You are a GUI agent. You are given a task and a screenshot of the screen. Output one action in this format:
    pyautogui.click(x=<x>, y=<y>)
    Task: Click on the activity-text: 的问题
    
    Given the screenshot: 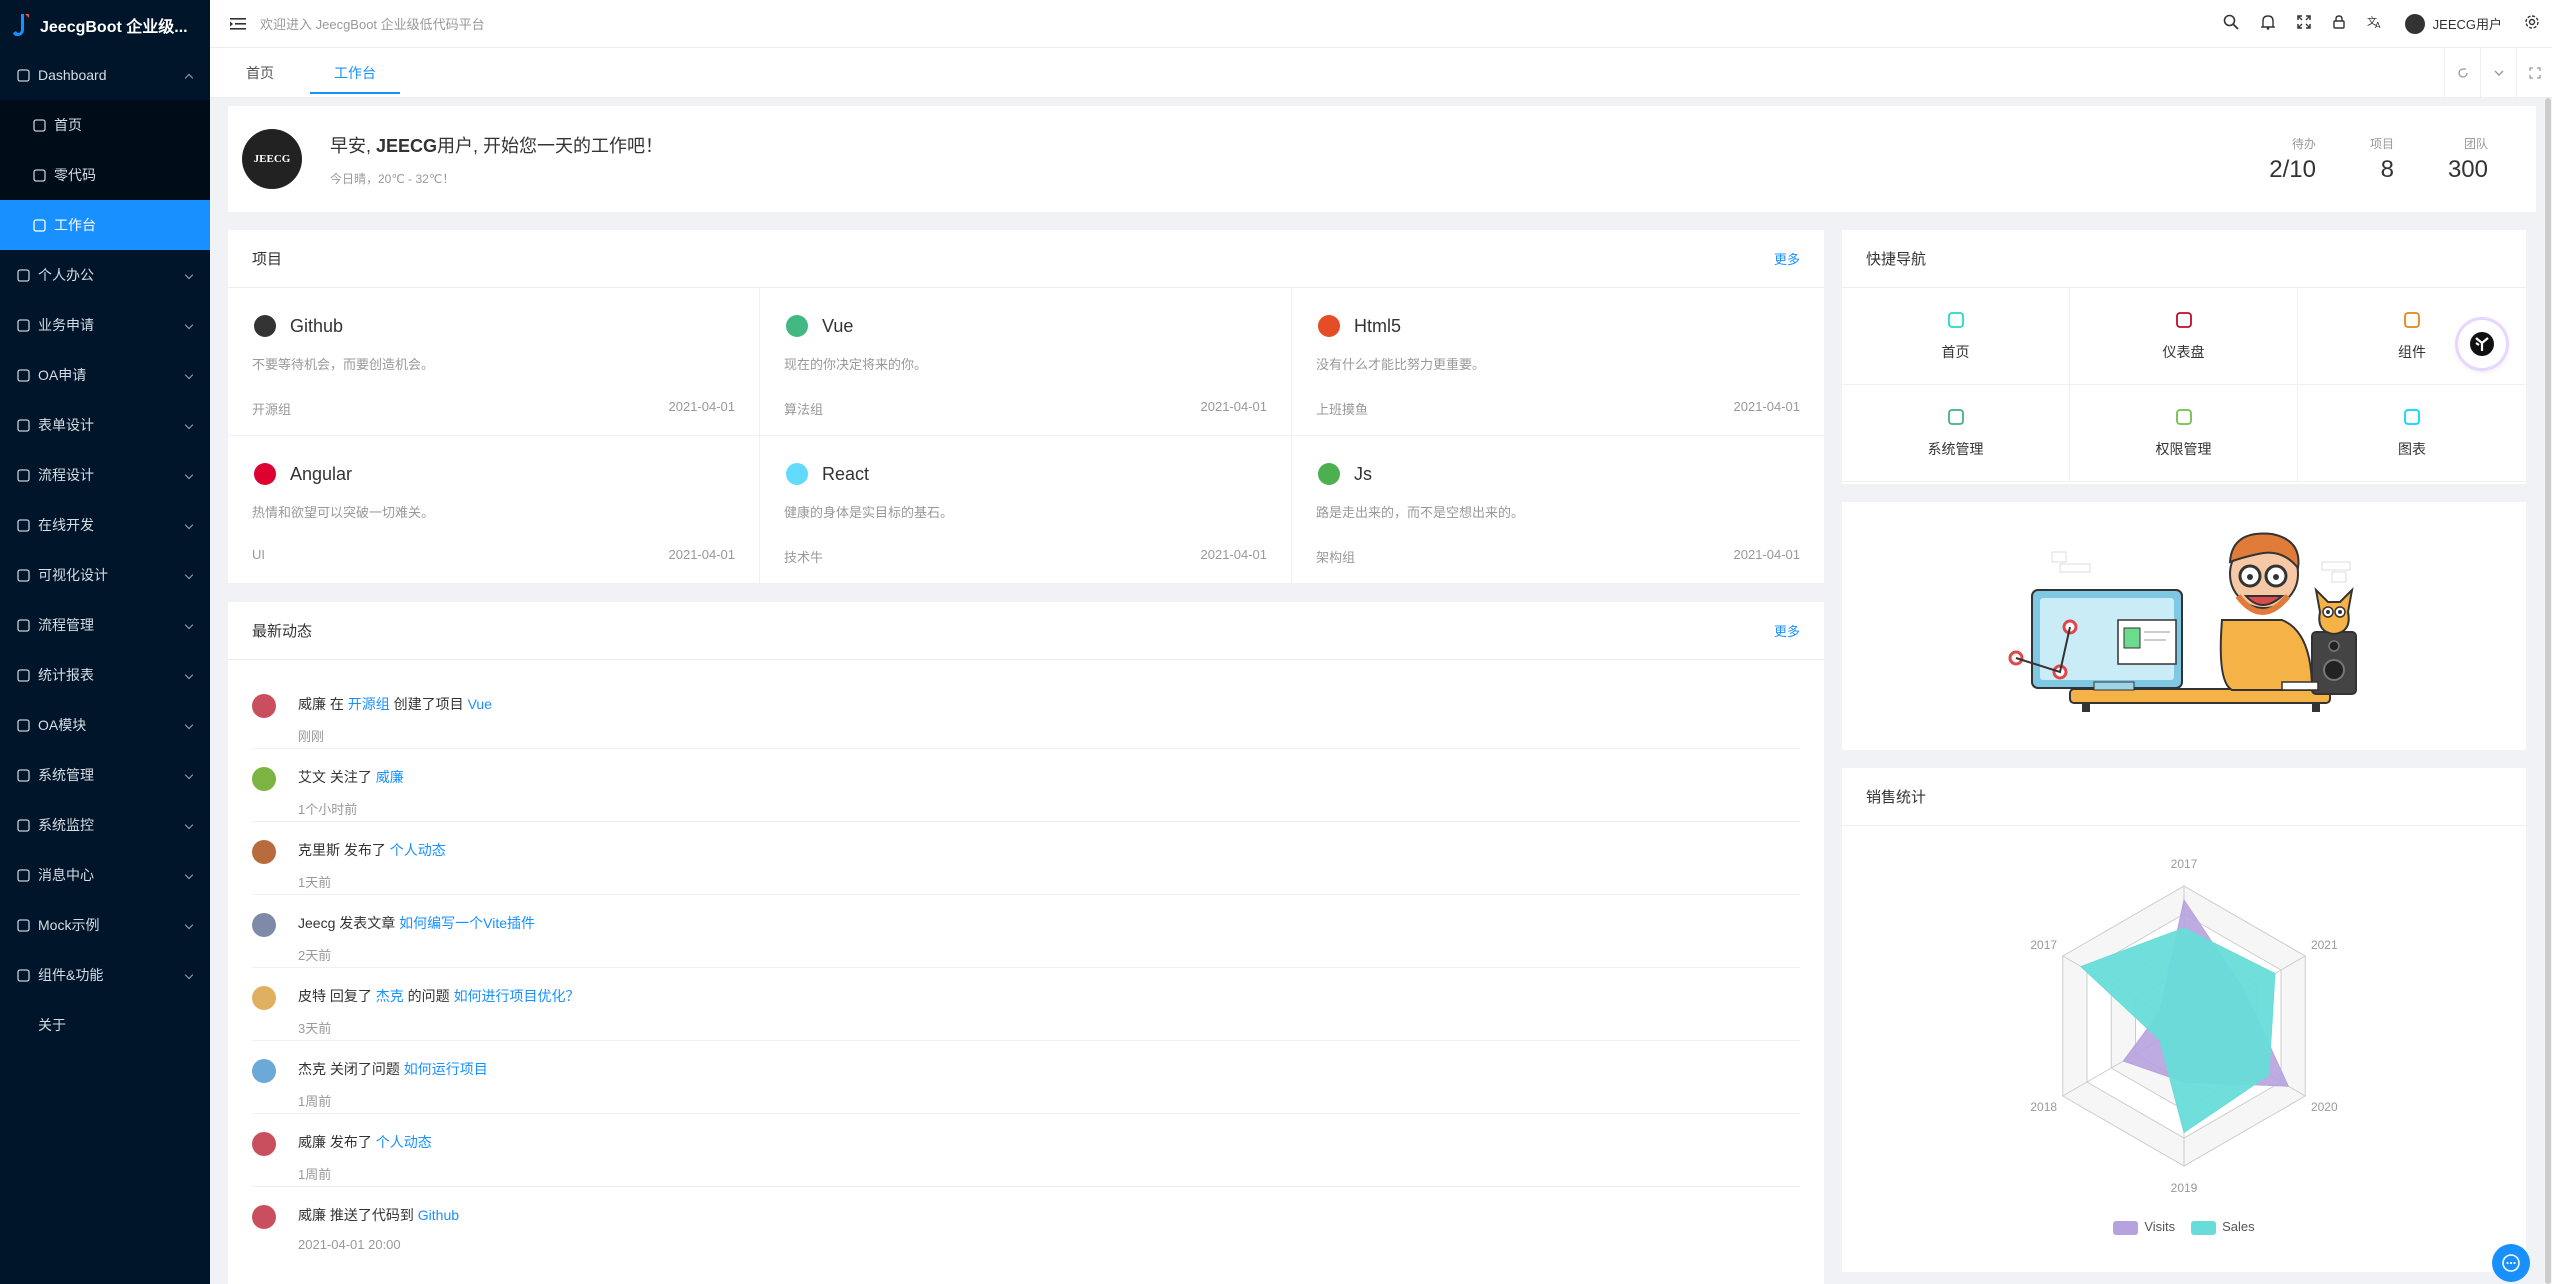 What is the action you would take?
    pyautogui.click(x=428, y=996)
    